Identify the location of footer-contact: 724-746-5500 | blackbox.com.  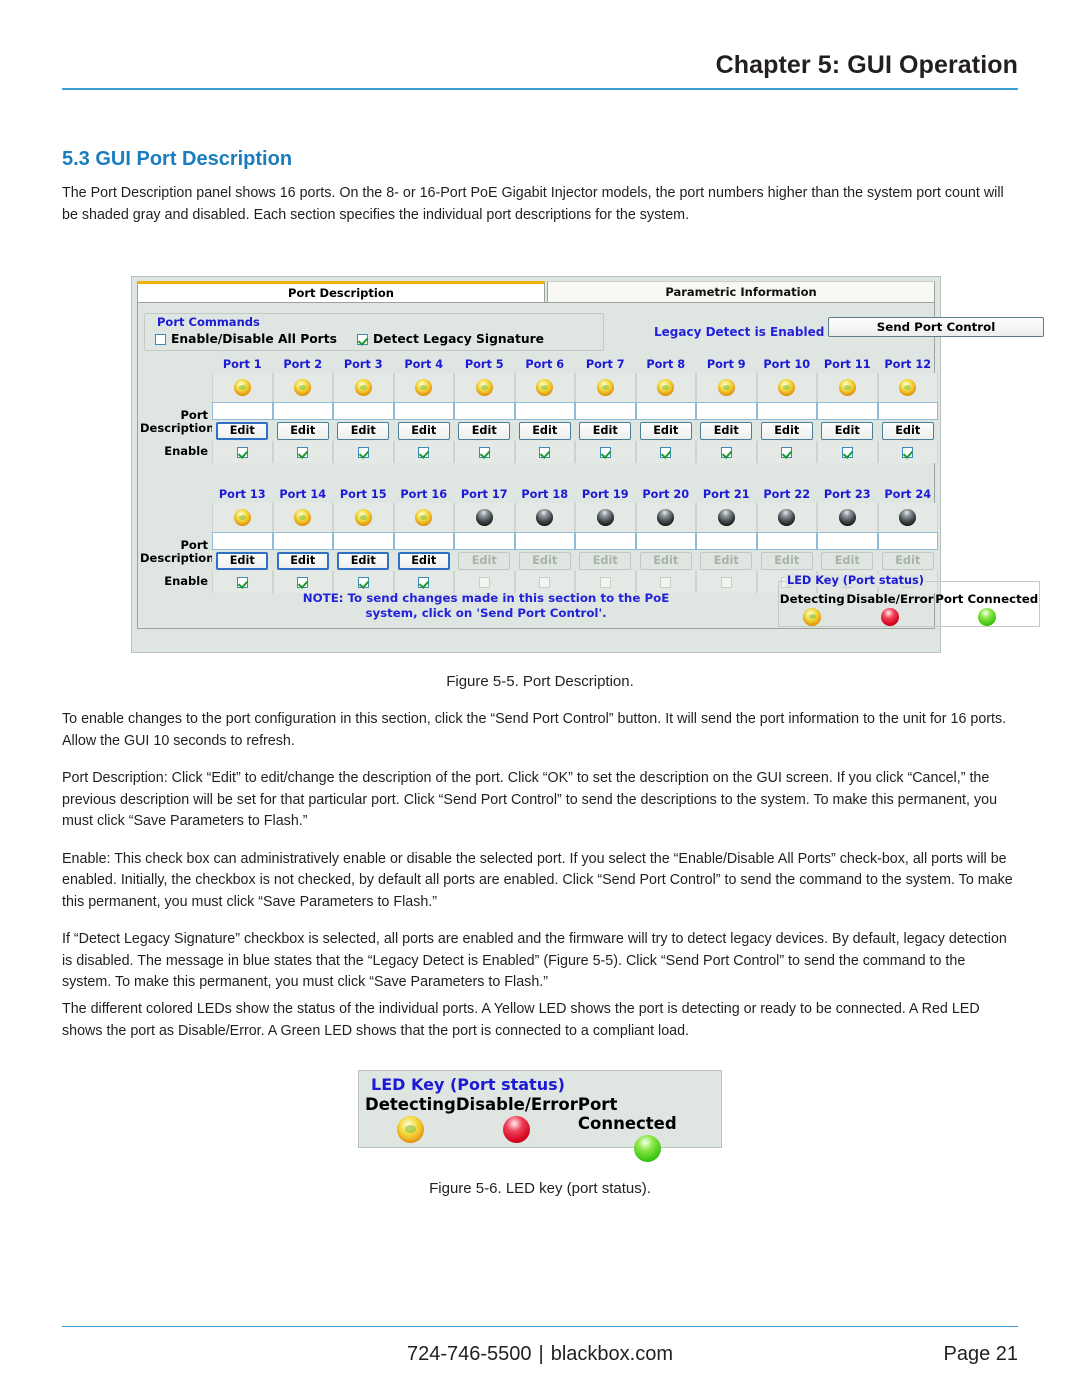
(540, 1354).